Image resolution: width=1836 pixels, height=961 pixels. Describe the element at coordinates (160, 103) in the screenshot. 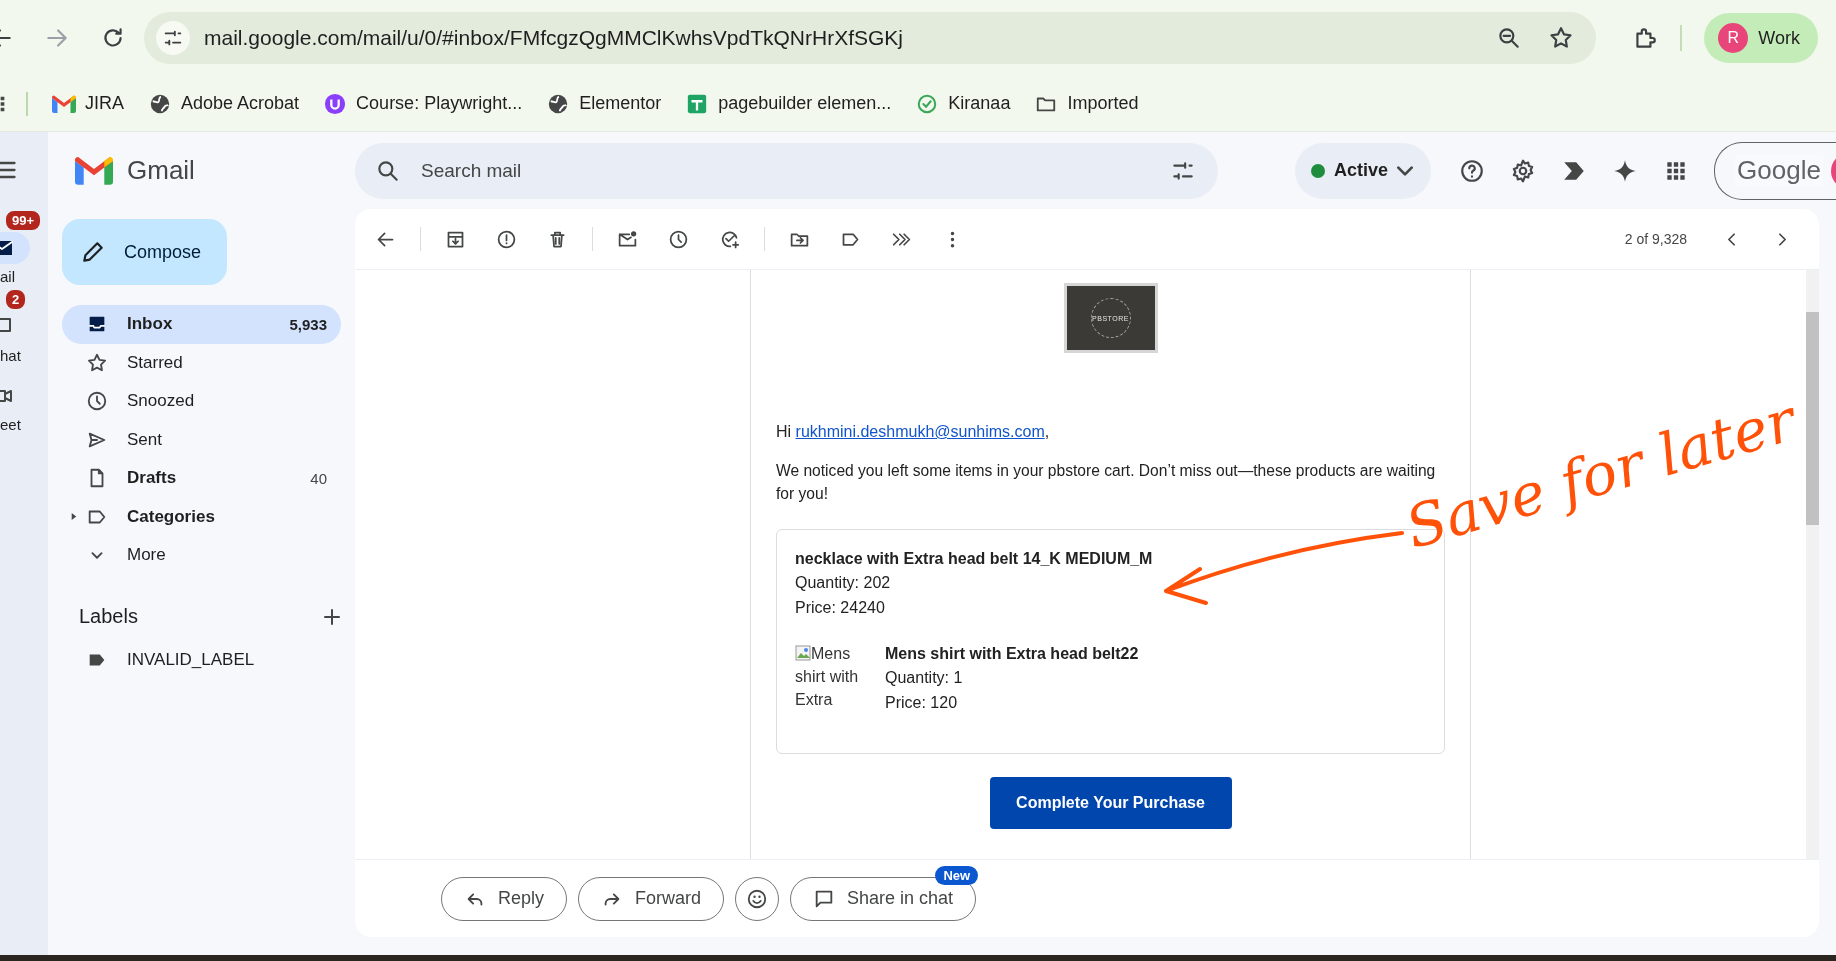

I see `globe-icon` at that location.